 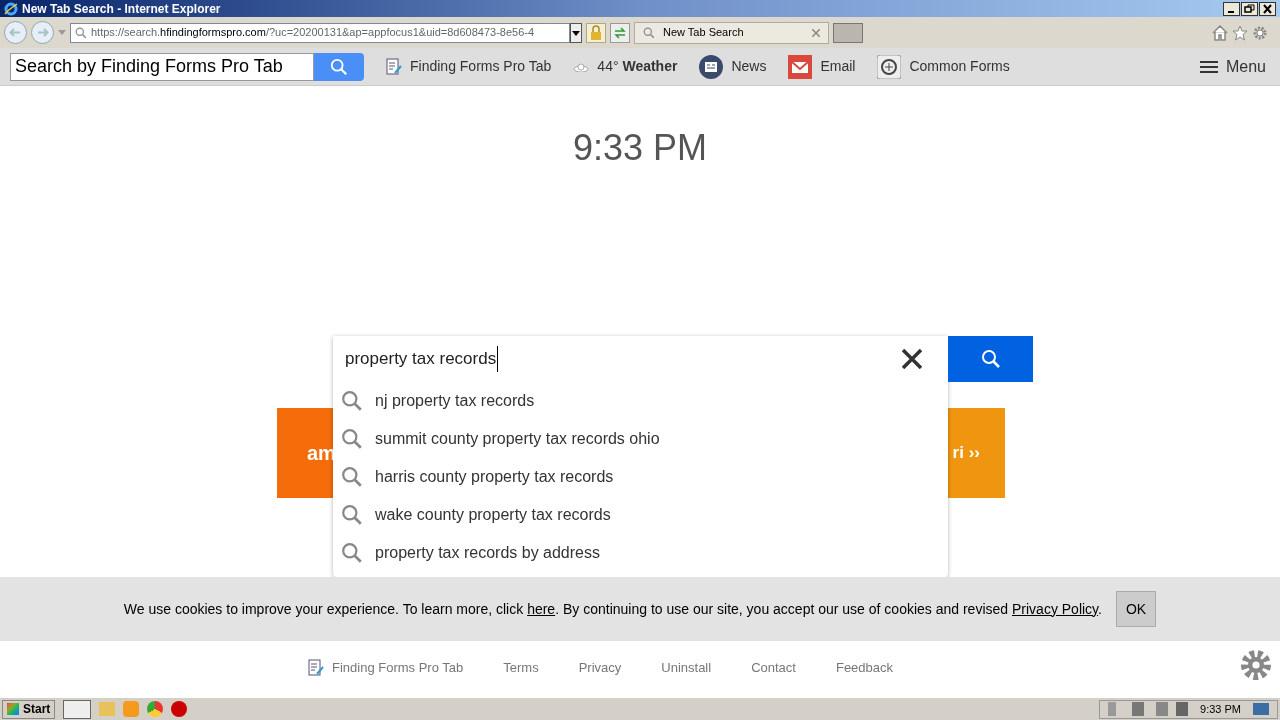 I want to click on clear-icon, so click(x=912, y=359).